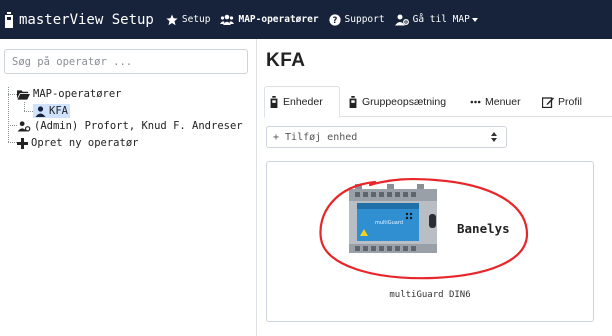 The height and width of the screenshot is (336, 612). I want to click on tree-item-map-operators: MAP-operatører, so click(69, 94).